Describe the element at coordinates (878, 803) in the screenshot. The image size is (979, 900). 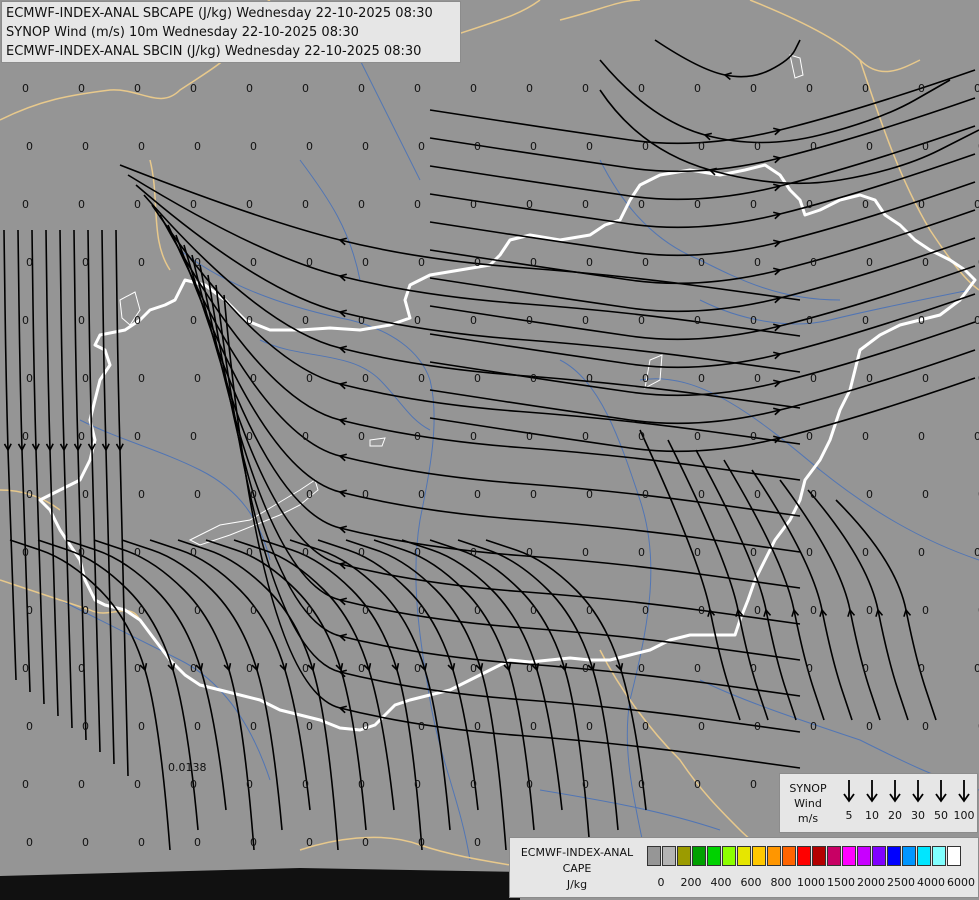
I see `wind-legend: SYNOP Wind m/s 5 10 20 30 50 100` at that location.